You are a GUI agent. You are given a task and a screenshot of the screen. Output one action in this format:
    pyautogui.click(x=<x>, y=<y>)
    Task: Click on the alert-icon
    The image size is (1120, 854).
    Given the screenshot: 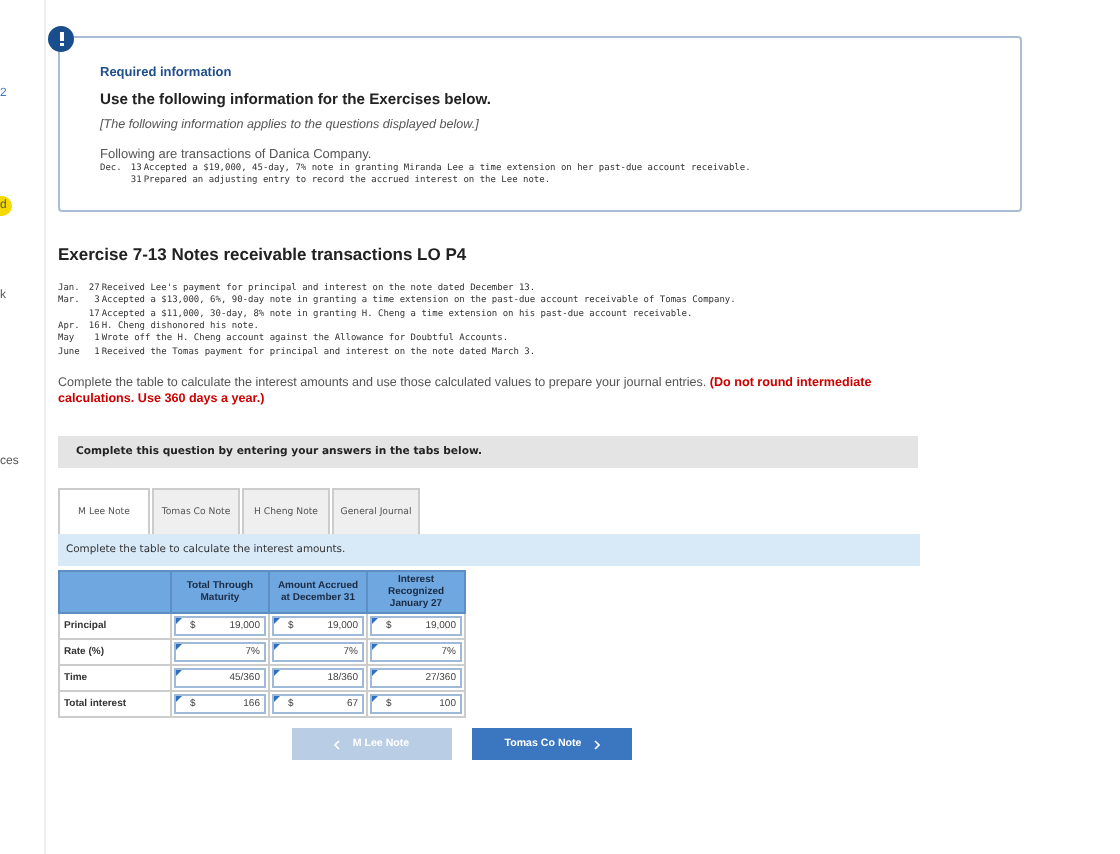 What is the action you would take?
    pyautogui.click(x=61, y=39)
    